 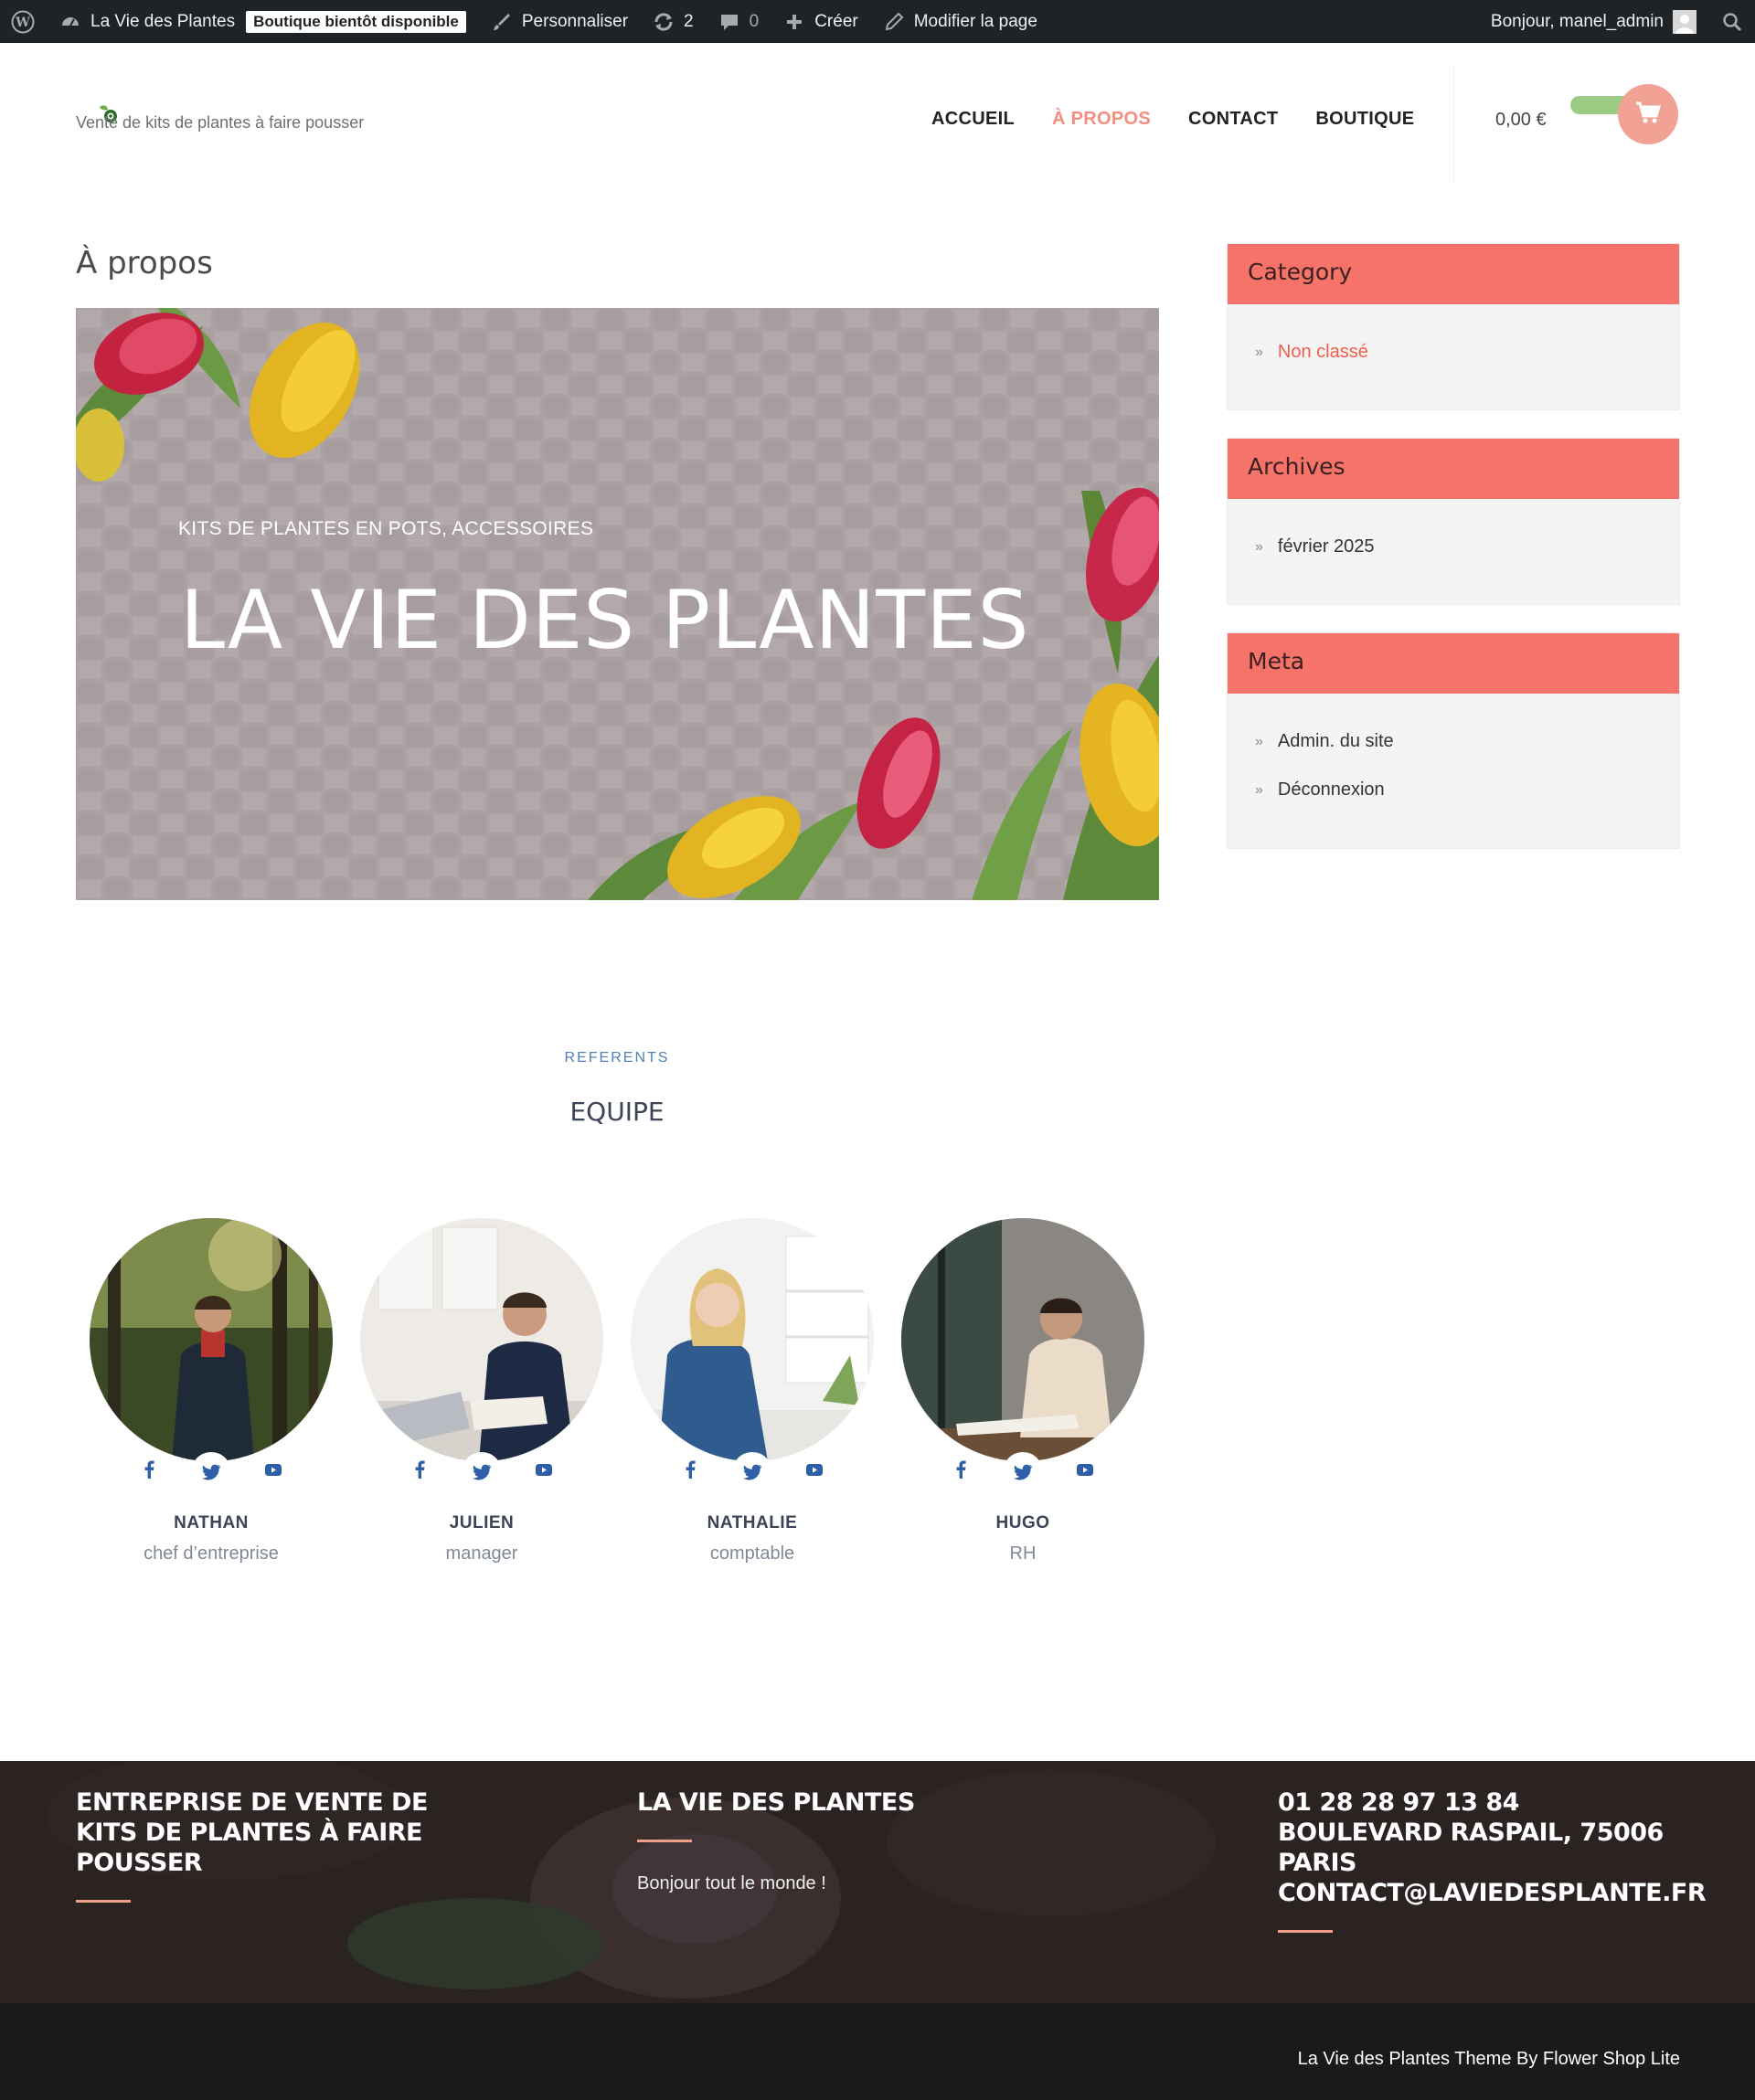 I want to click on widget-archives: Archives » février 2025, so click(x=1454, y=521).